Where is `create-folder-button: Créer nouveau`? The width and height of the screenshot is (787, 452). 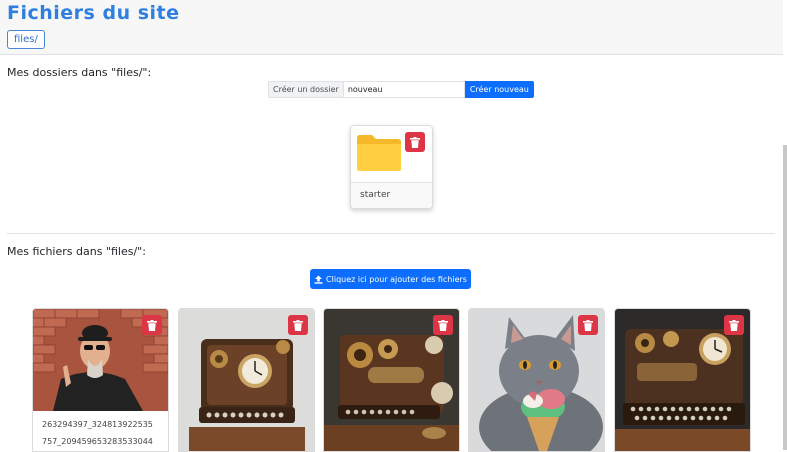 create-folder-button: Créer nouveau is located at coordinates (499, 89).